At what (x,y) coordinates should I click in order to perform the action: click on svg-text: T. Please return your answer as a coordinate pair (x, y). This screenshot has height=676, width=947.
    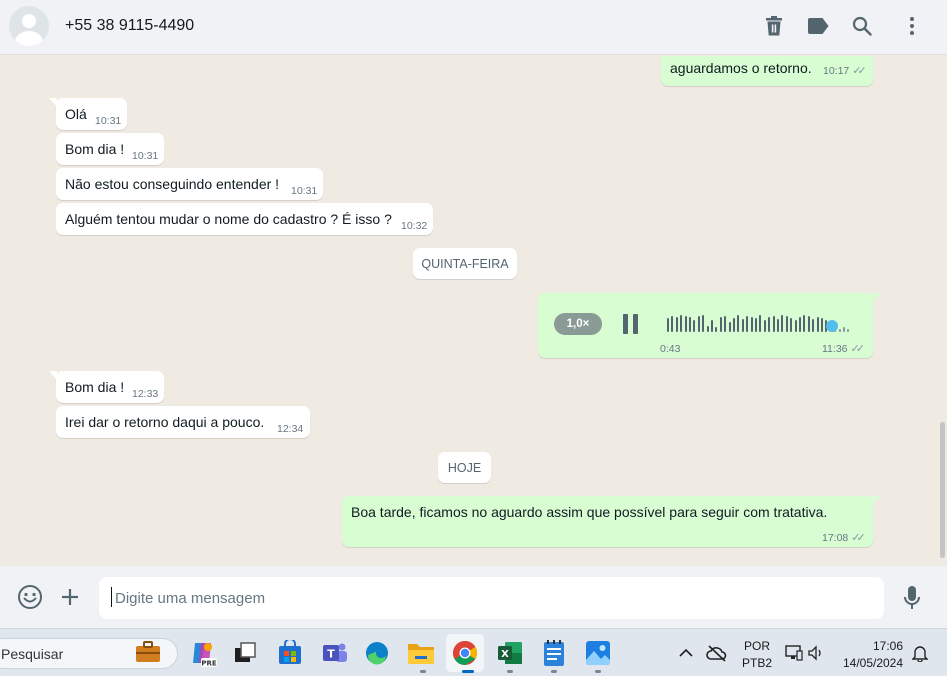
    Looking at the image, I should click on (331, 654).